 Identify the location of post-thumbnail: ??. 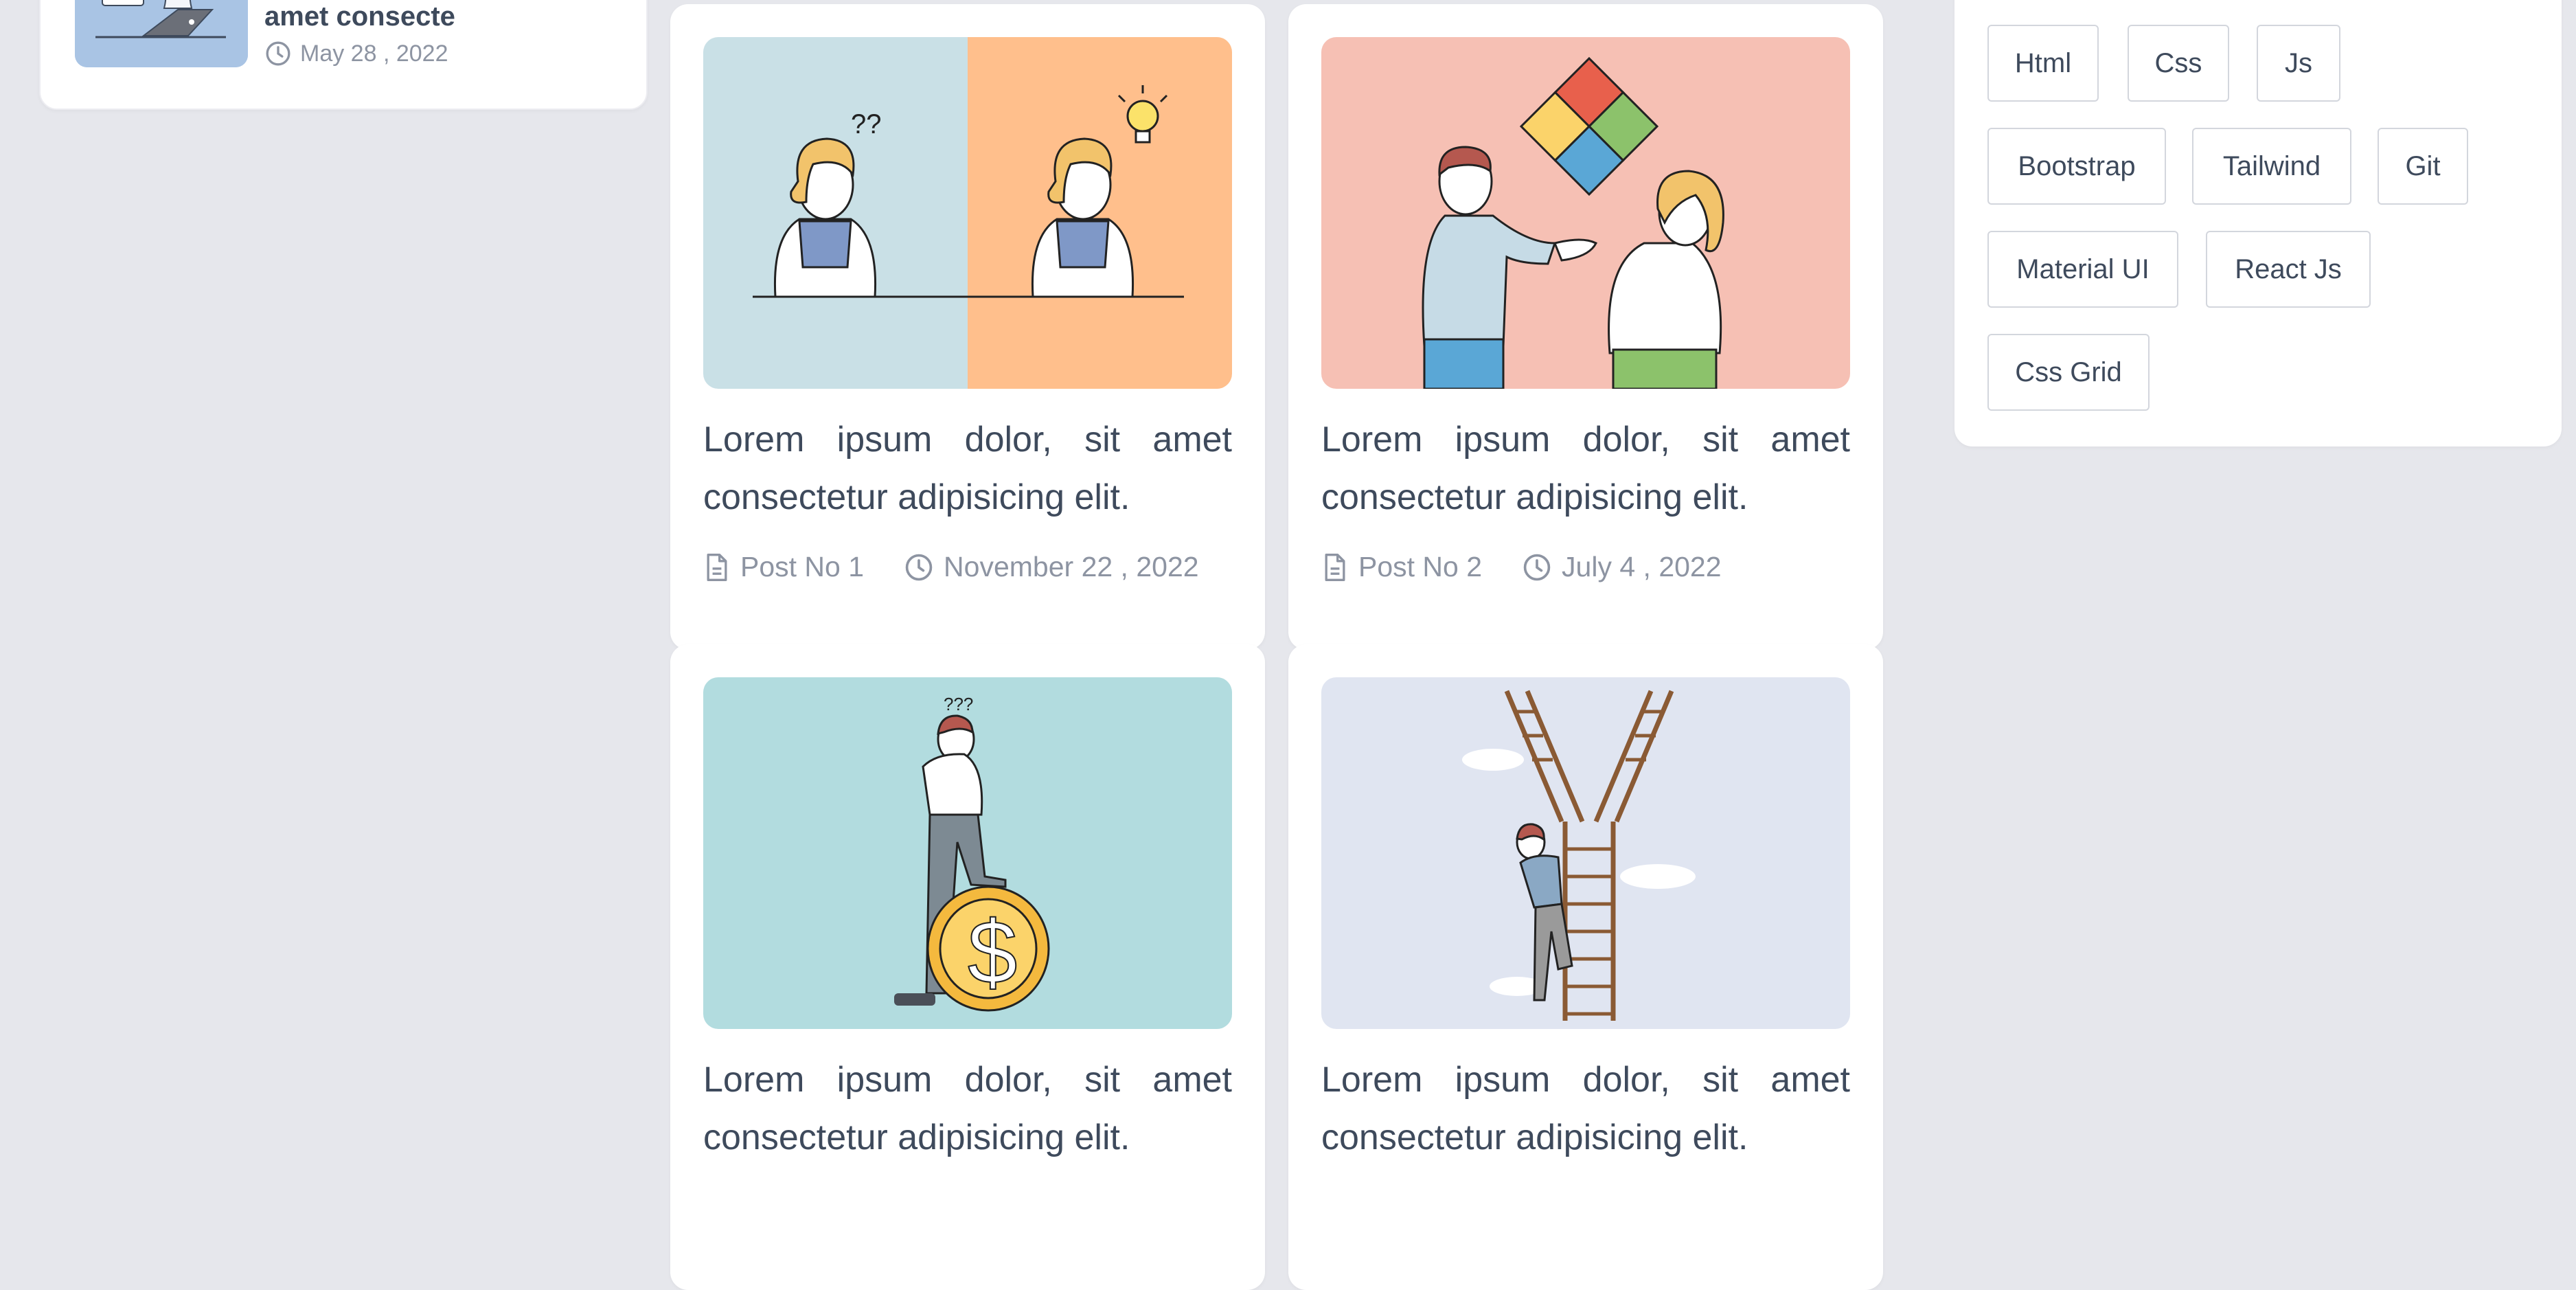
(967, 213).